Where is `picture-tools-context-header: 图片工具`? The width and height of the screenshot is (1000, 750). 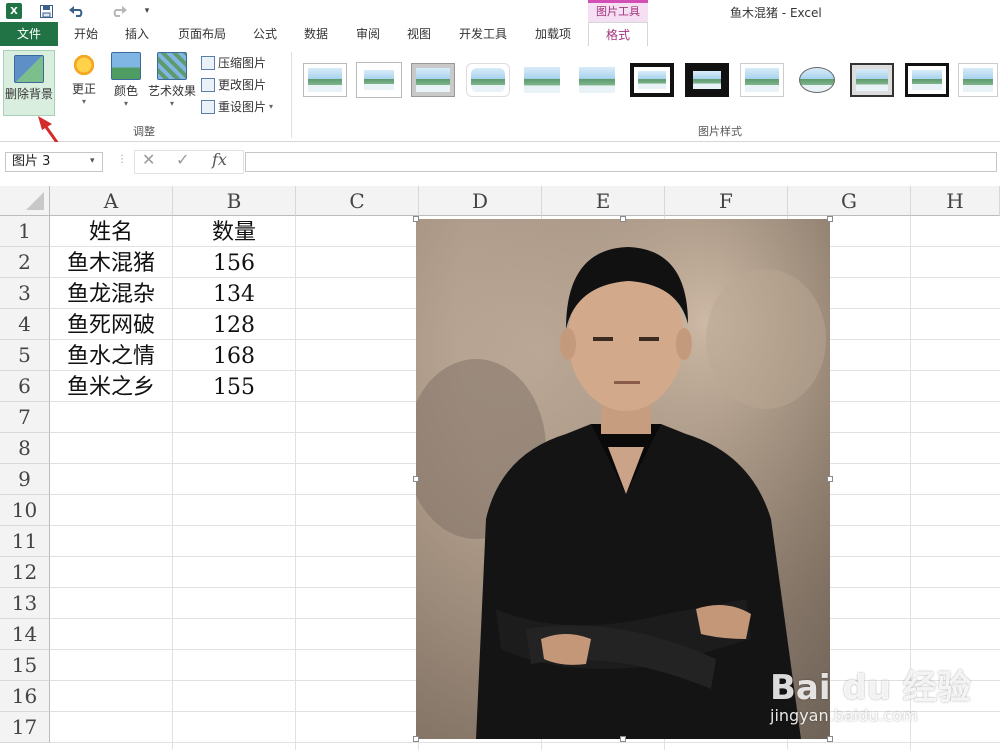 picture-tools-context-header: 图片工具 is located at coordinates (618, 11).